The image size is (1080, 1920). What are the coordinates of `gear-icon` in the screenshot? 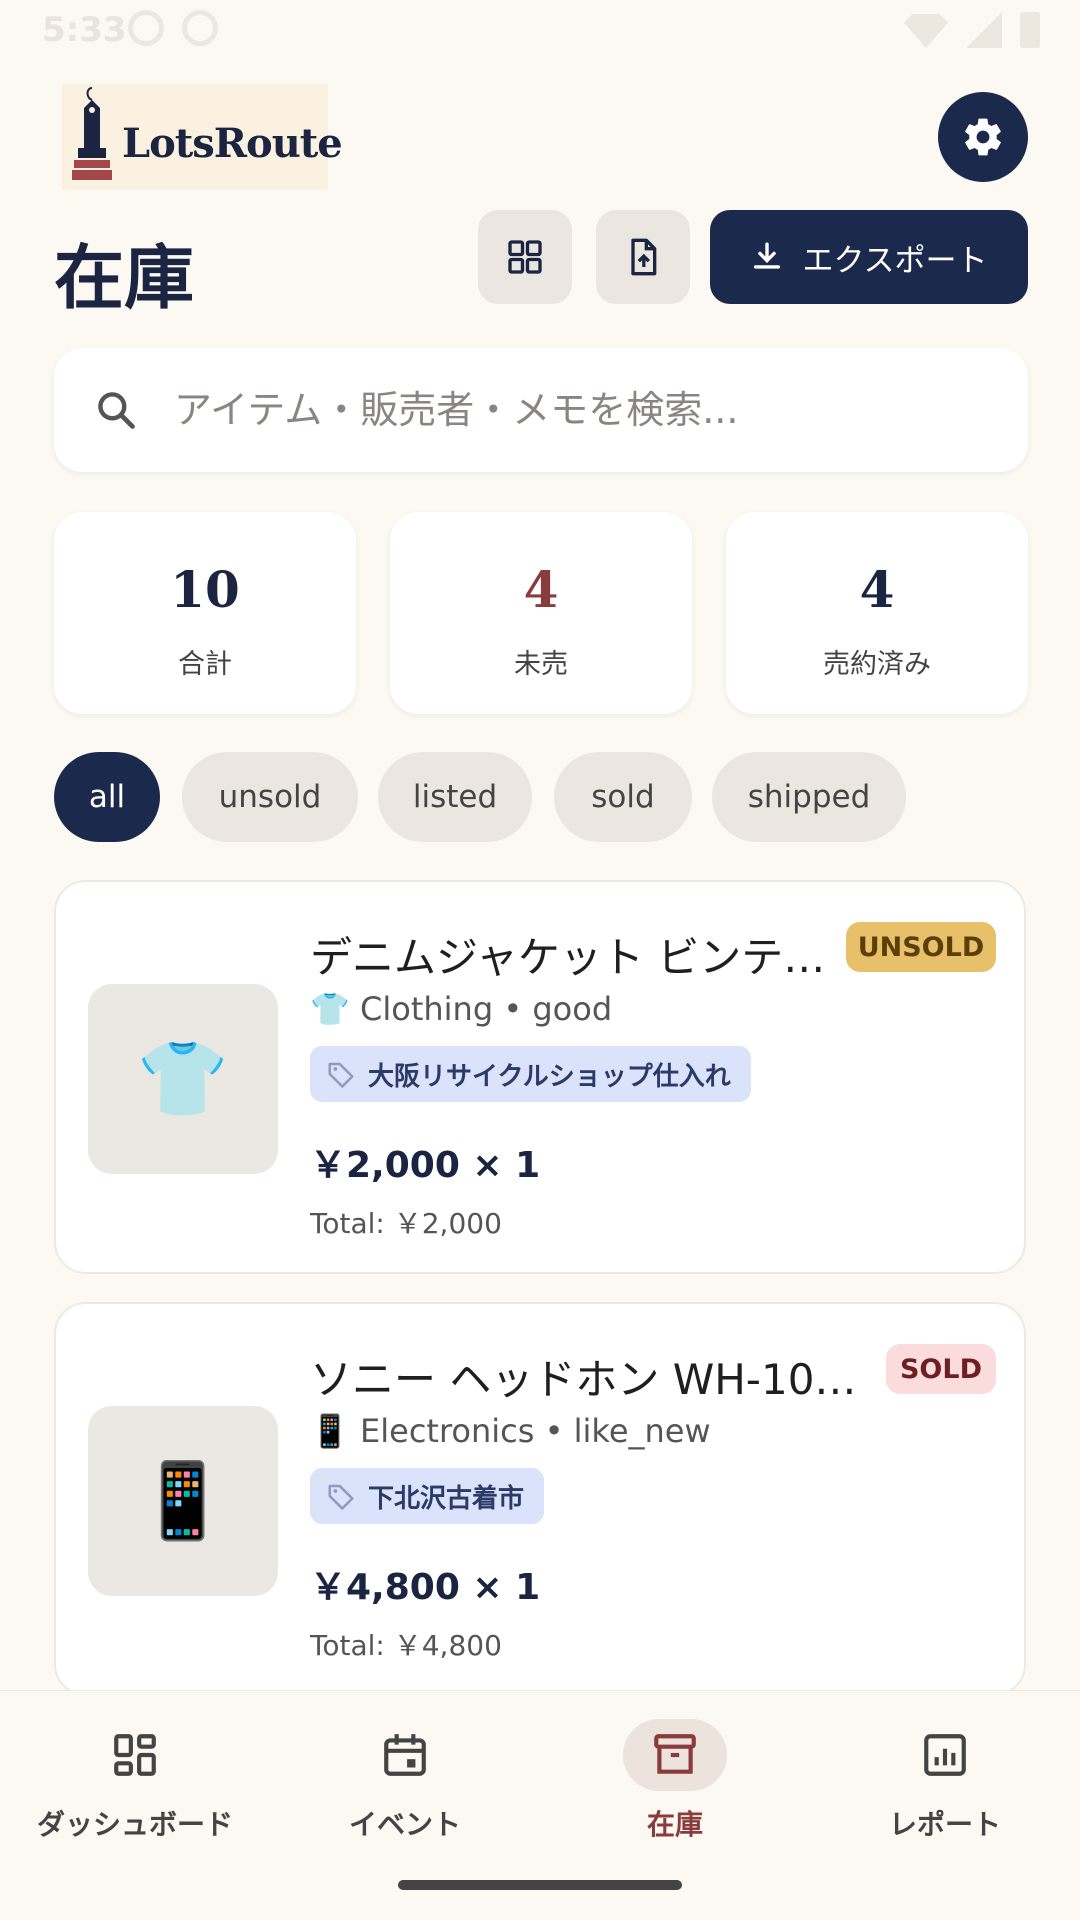 It's located at (983, 137).